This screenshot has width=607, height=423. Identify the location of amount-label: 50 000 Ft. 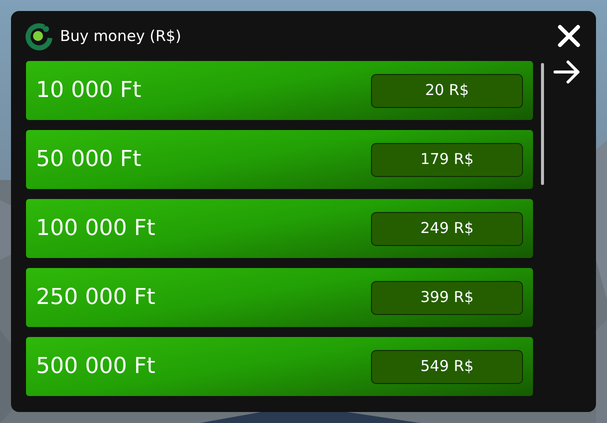
(89, 160).